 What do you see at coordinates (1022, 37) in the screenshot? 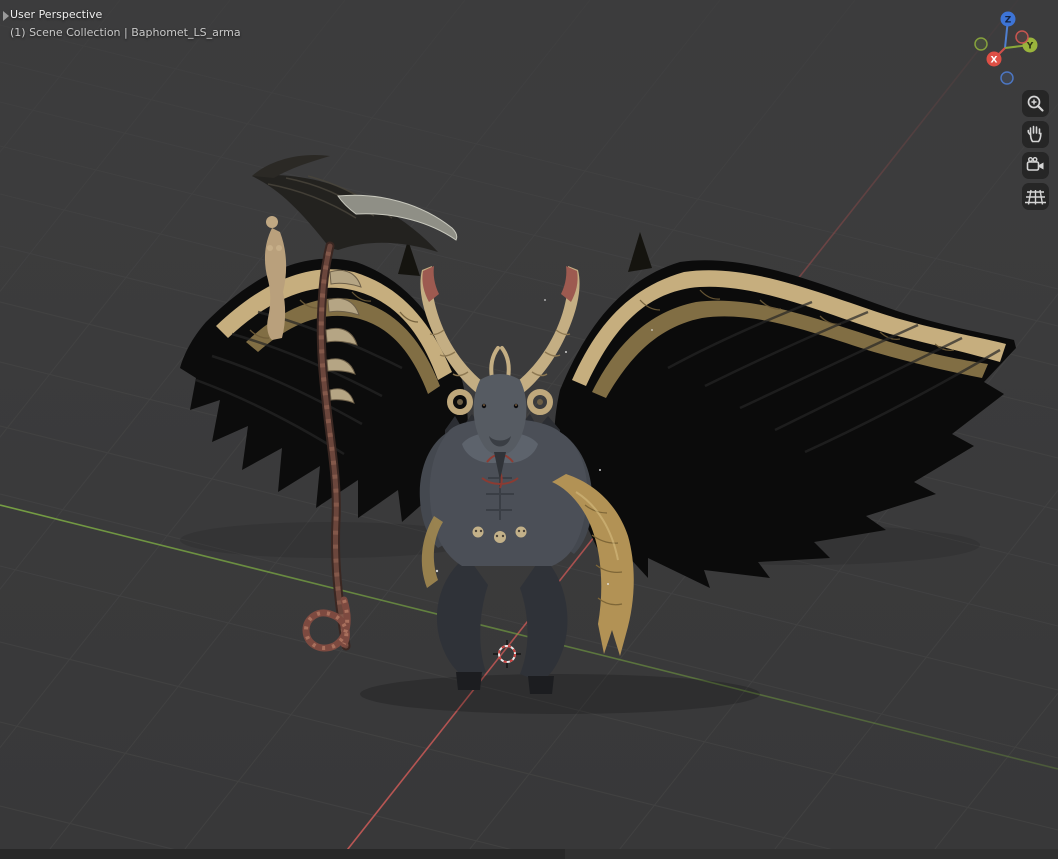
I see `gizmo-axis-x-negative` at bounding box center [1022, 37].